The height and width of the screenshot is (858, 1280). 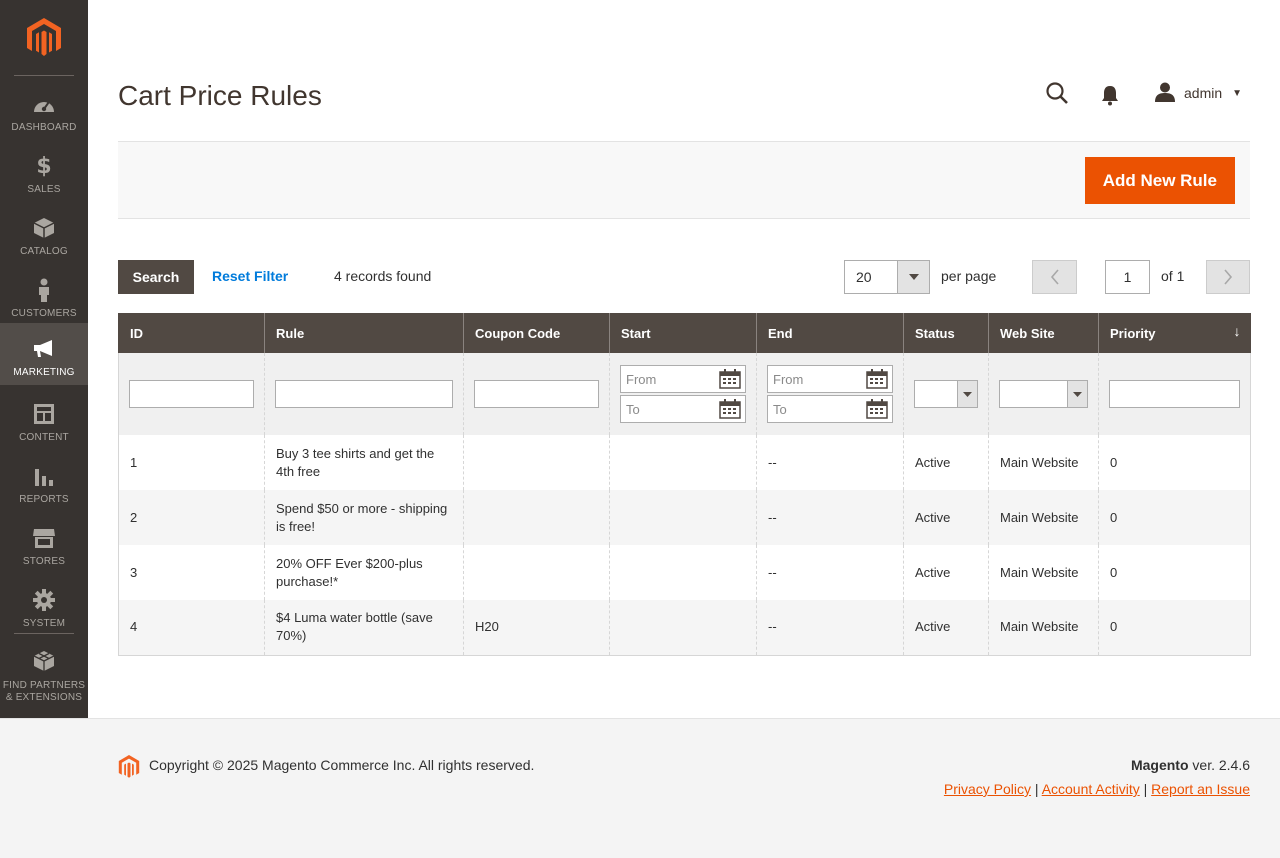 What do you see at coordinates (887, 277) in the screenshot?
I see `per-page-select: 20` at bounding box center [887, 277].